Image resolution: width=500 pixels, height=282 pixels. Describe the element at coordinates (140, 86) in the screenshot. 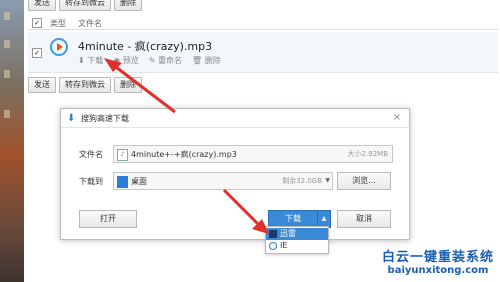

I see `arrow-to-download-action` at that location.